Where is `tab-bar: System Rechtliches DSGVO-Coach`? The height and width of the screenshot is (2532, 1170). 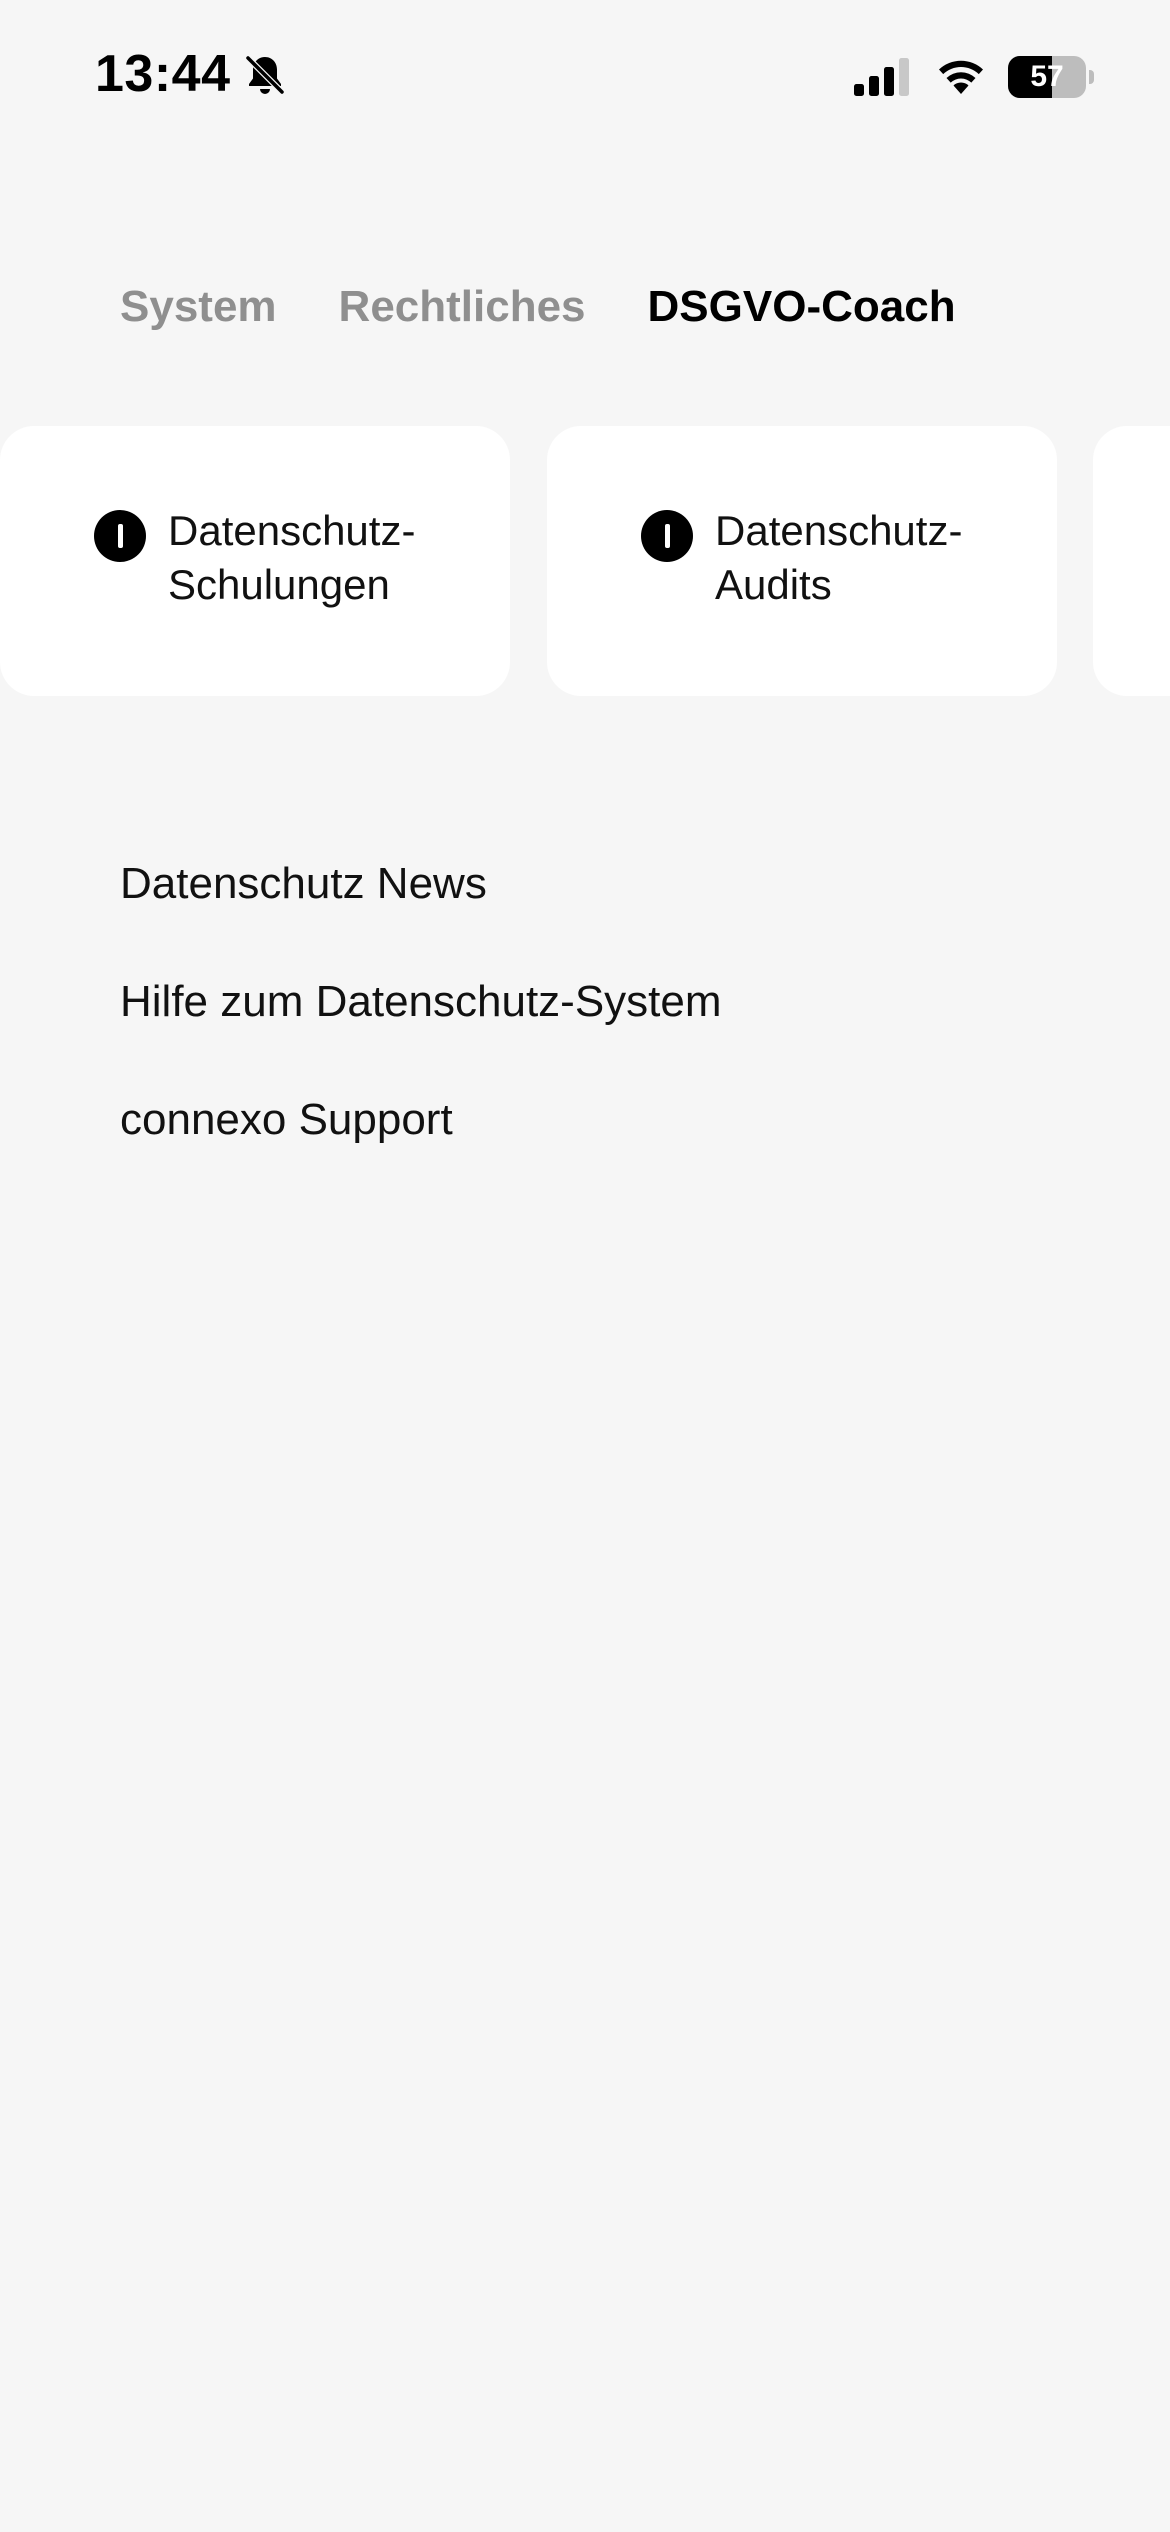 tab-bar: System Rechtliches DSGVO-Coach is located at coordinates (538, 307).